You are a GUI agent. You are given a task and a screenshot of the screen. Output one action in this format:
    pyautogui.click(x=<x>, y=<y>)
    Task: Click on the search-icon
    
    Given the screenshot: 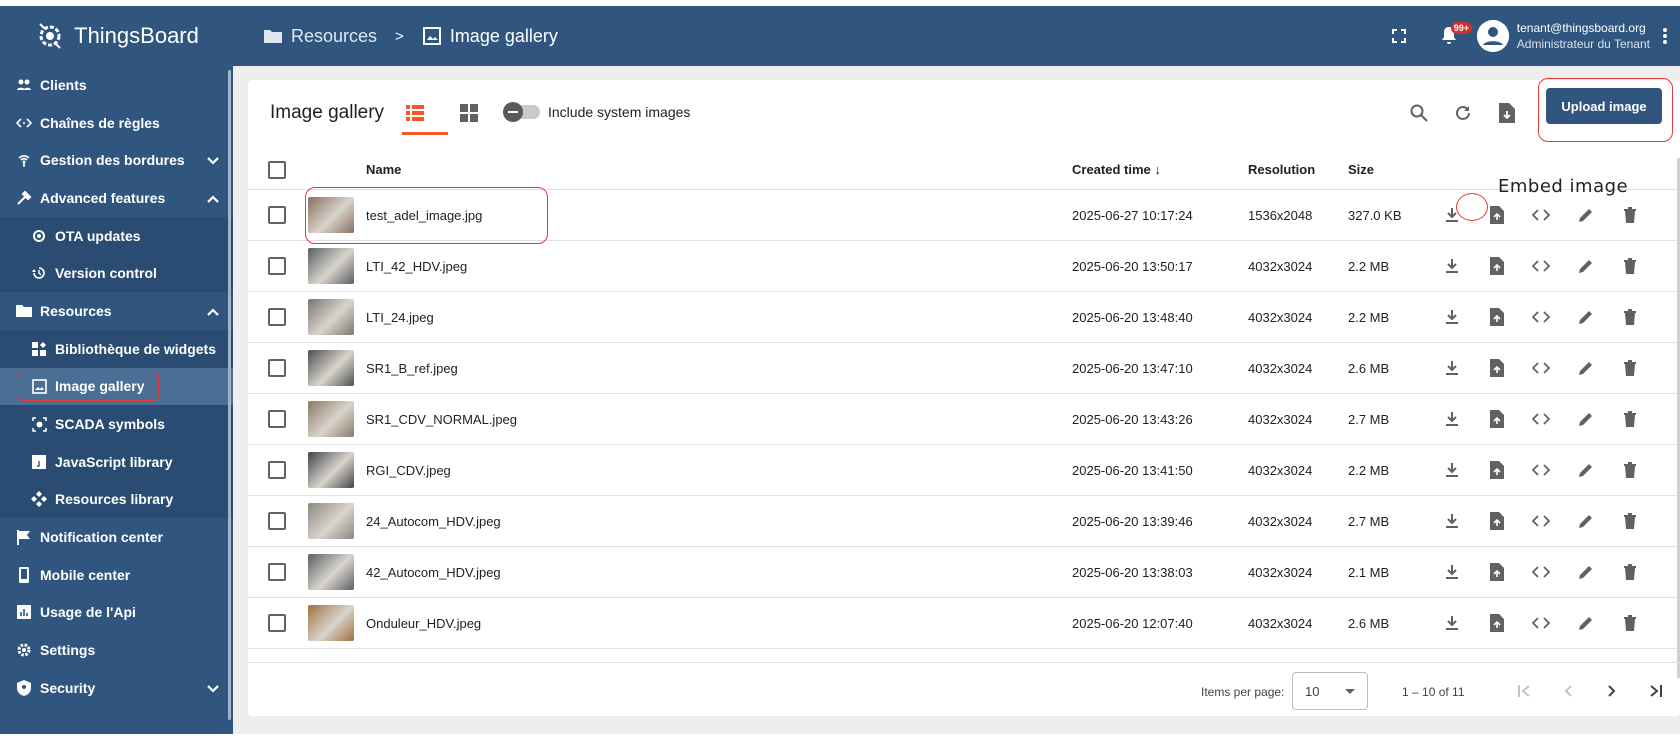 What is the action you would take?
    pyautogui.click(x=1419, y=113)
    